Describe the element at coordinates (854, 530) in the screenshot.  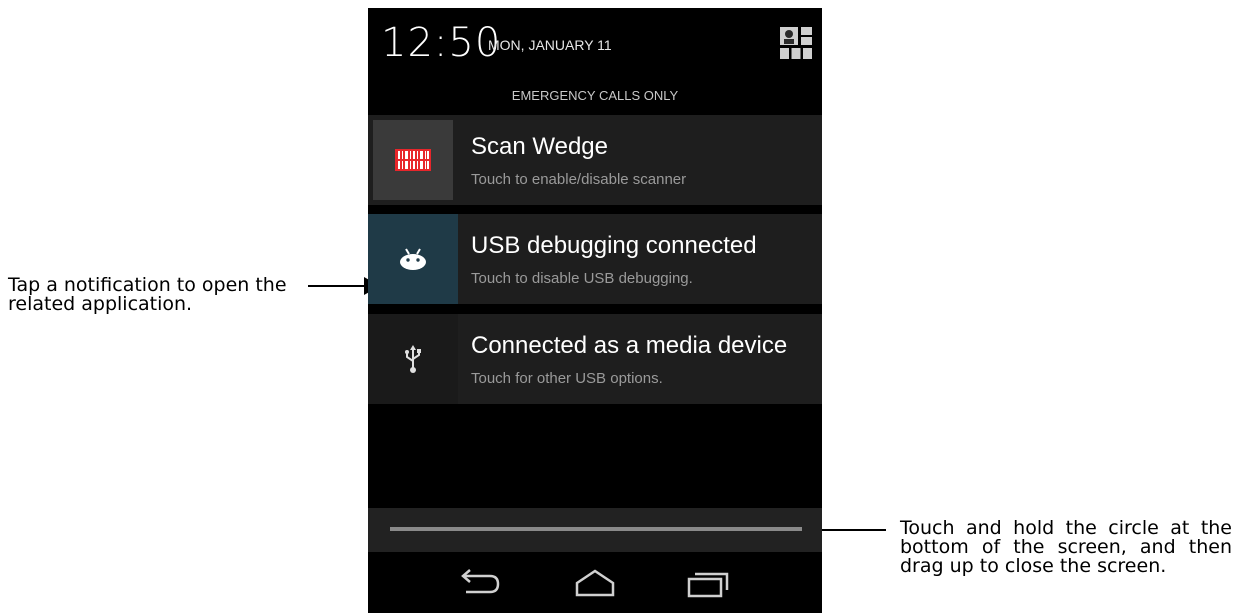
I see `callout-right-arrow-line` at that location.